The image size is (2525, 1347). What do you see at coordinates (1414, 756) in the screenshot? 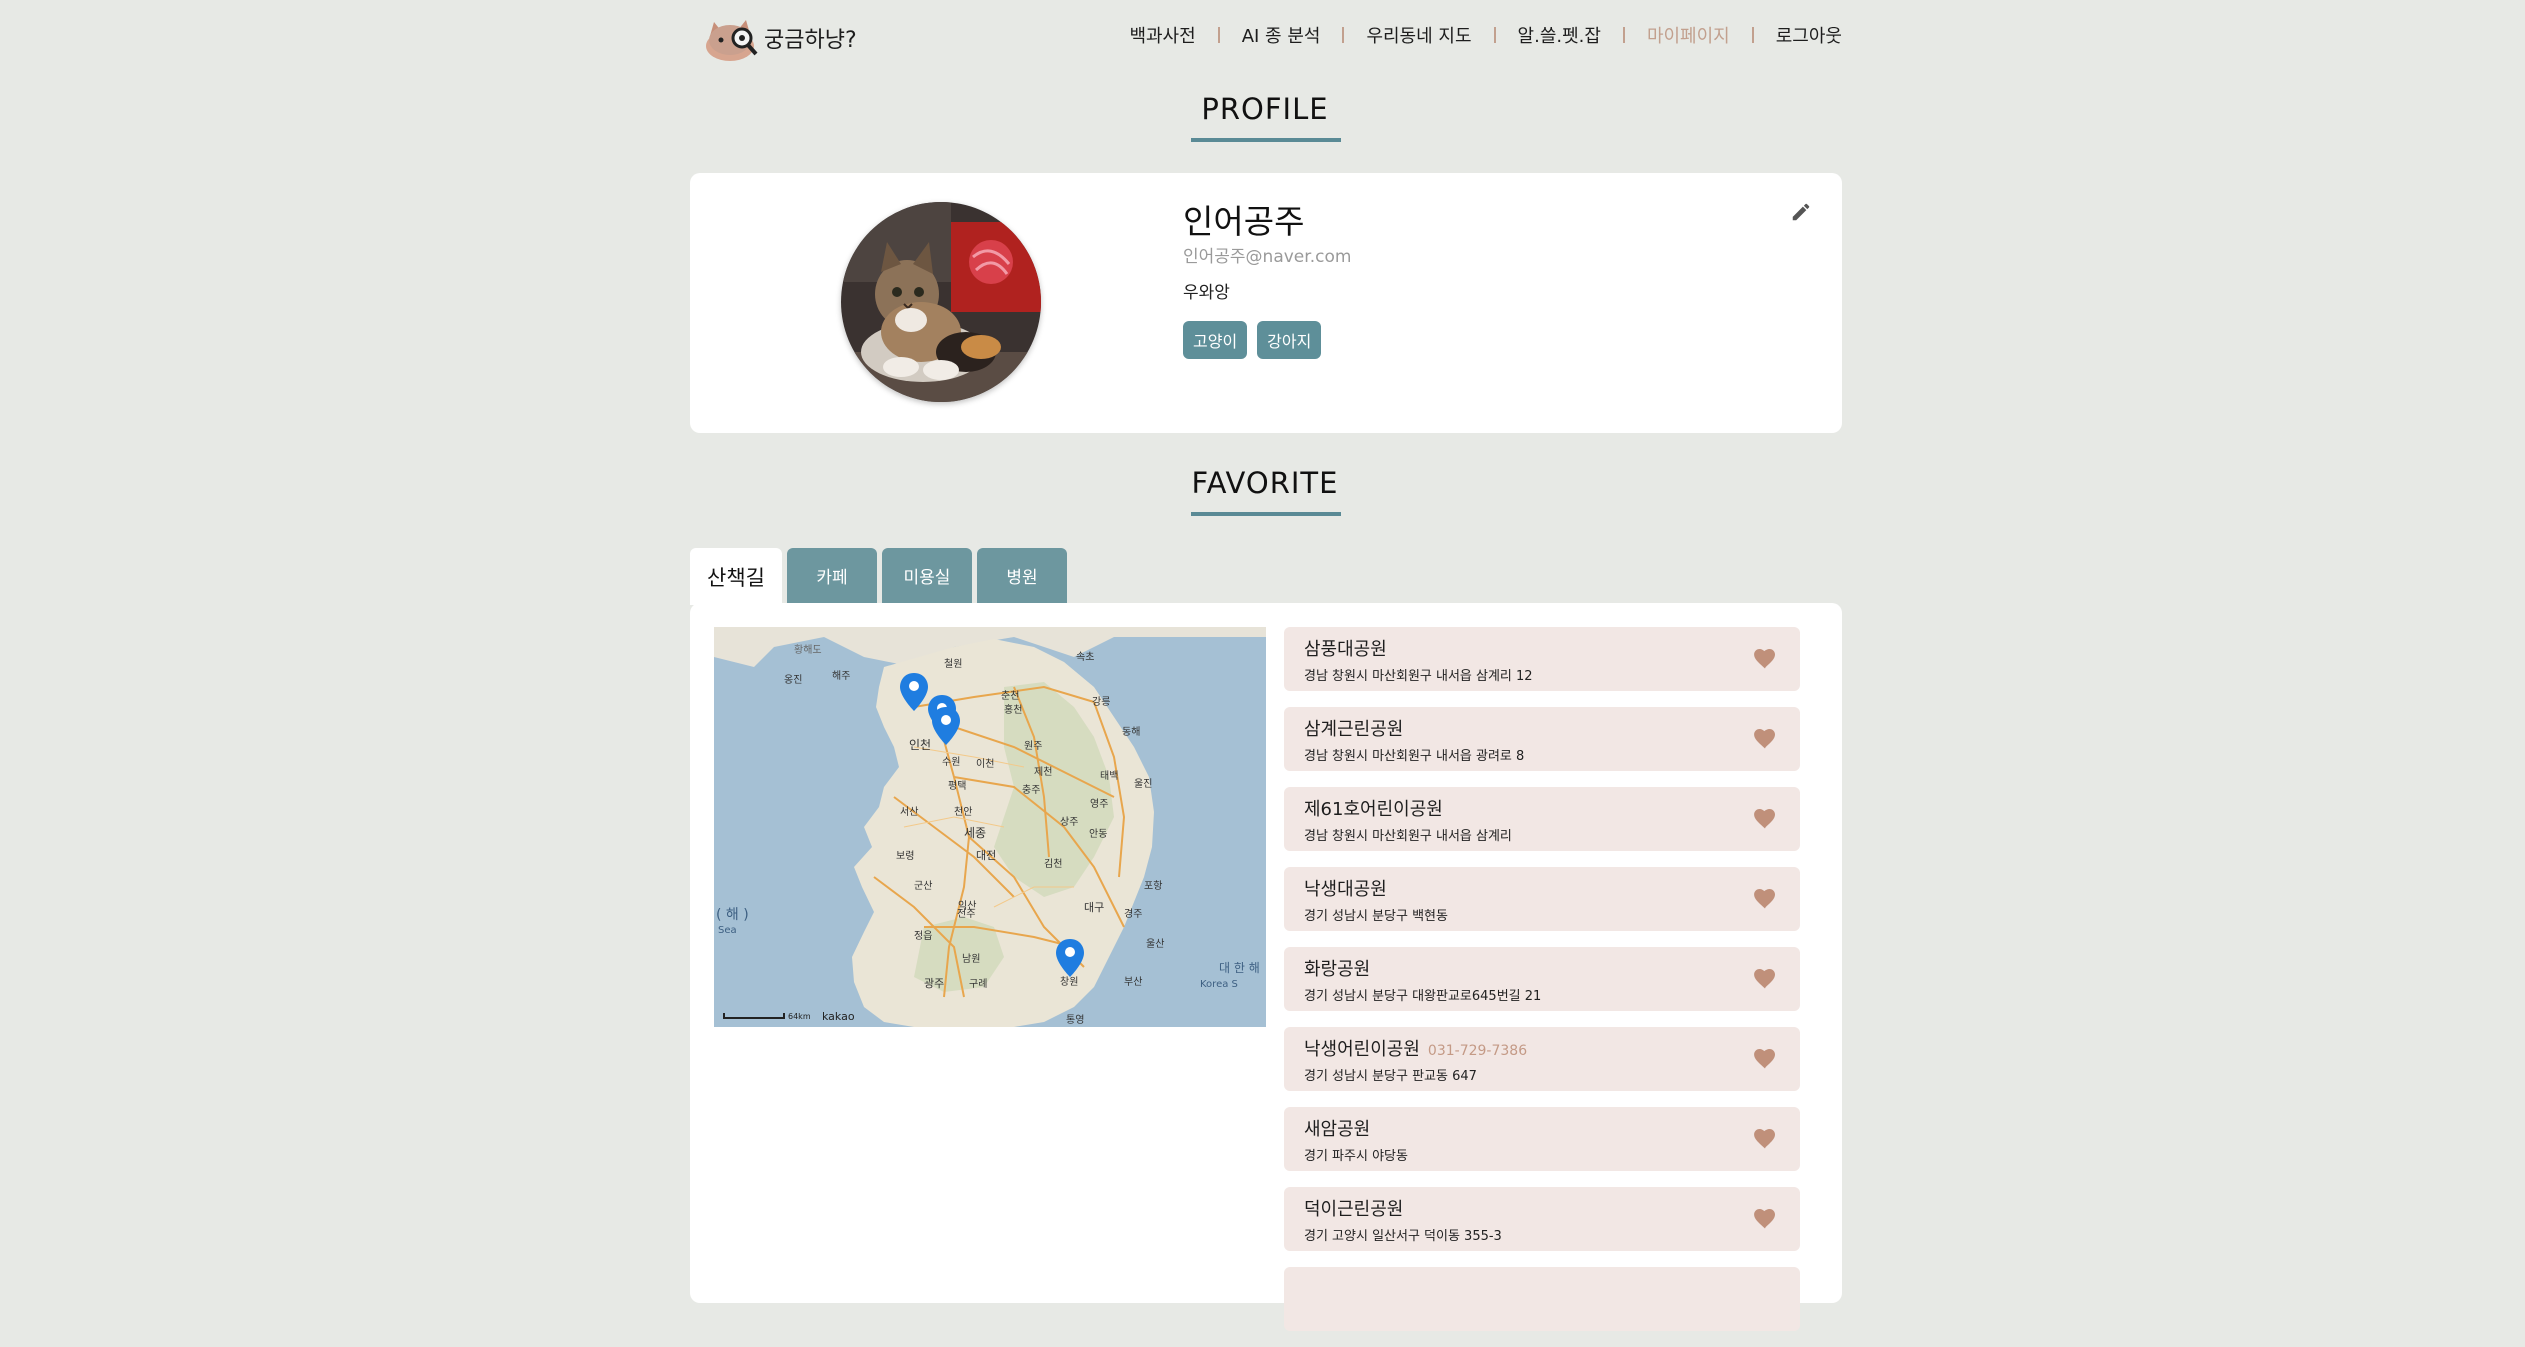
I see `place-address: 경남 창원시 마산회원구 내서읍 광려로 8` at bounding box center [1414, 756].